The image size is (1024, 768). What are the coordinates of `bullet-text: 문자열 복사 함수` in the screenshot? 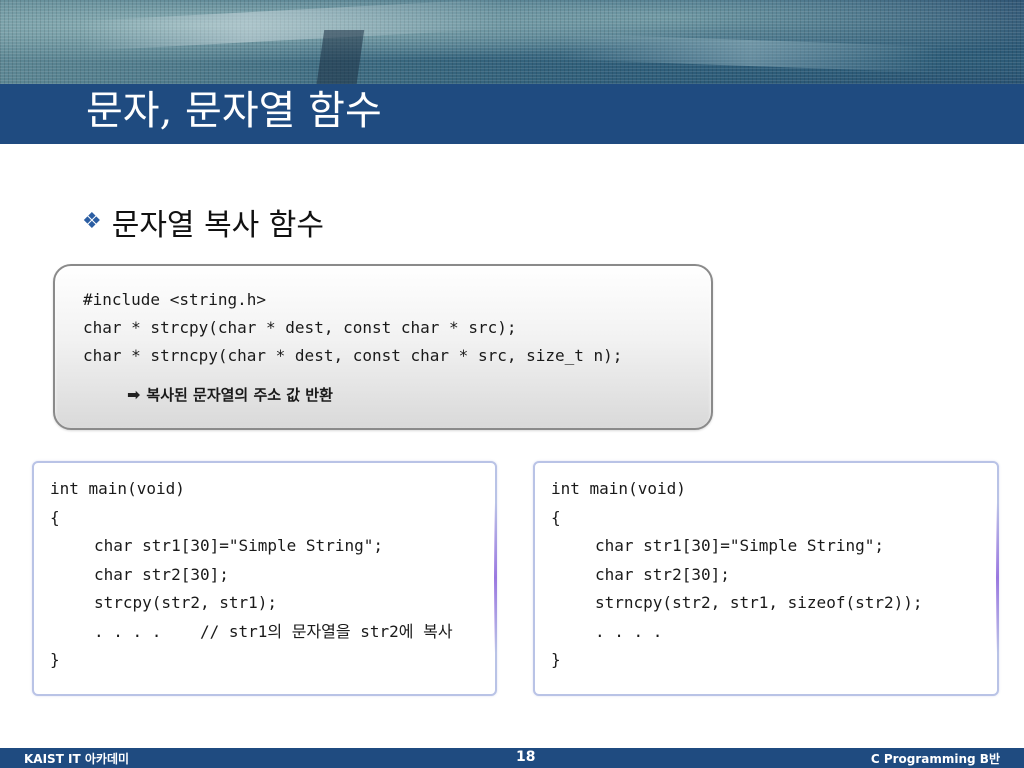 It's located at (218, 225).